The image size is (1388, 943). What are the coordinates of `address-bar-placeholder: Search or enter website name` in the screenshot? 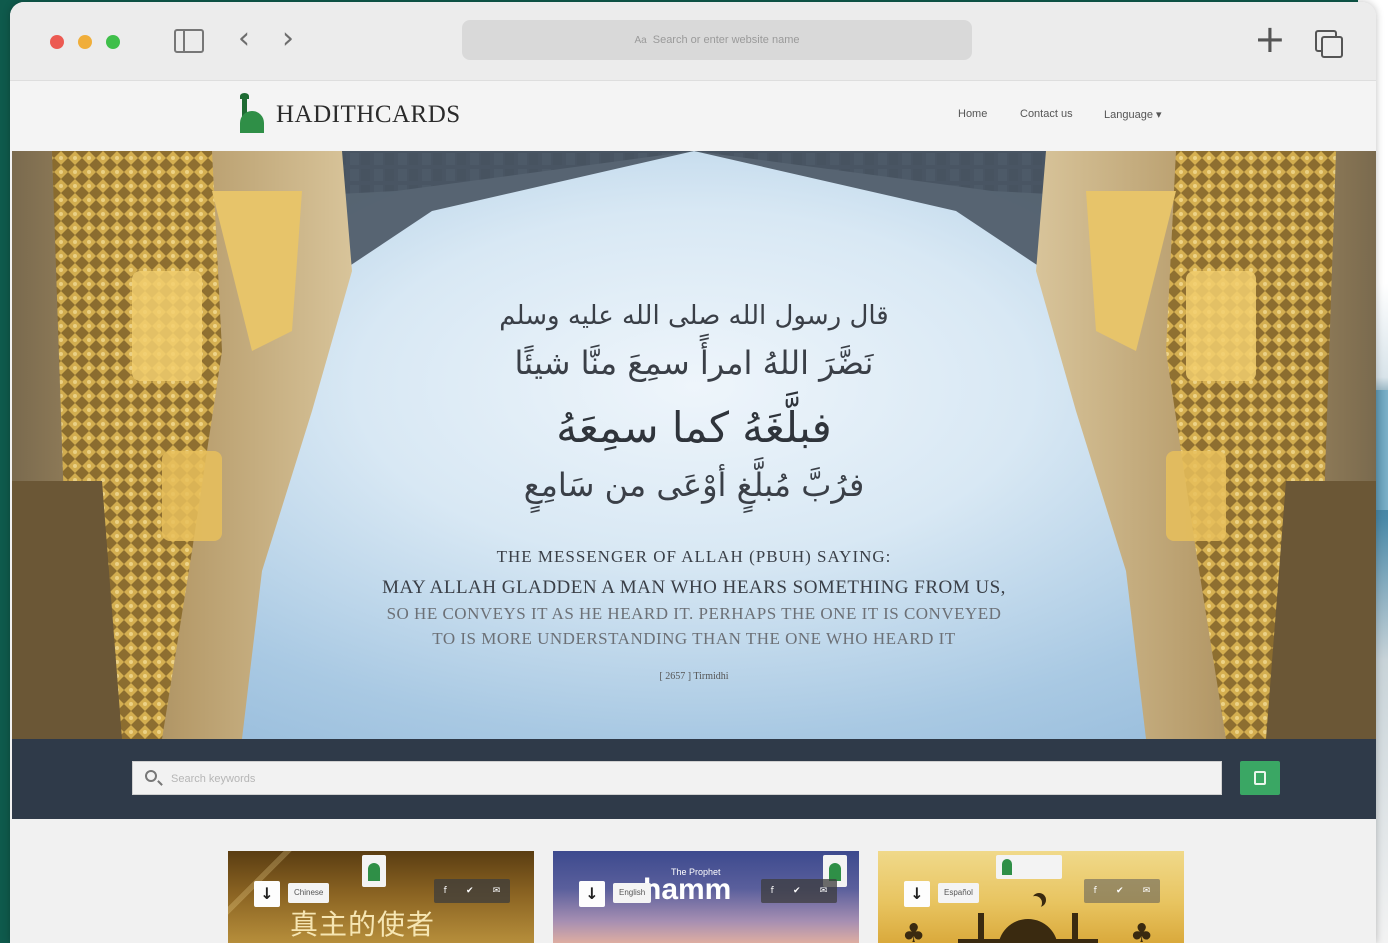 It's located at (726, 40).